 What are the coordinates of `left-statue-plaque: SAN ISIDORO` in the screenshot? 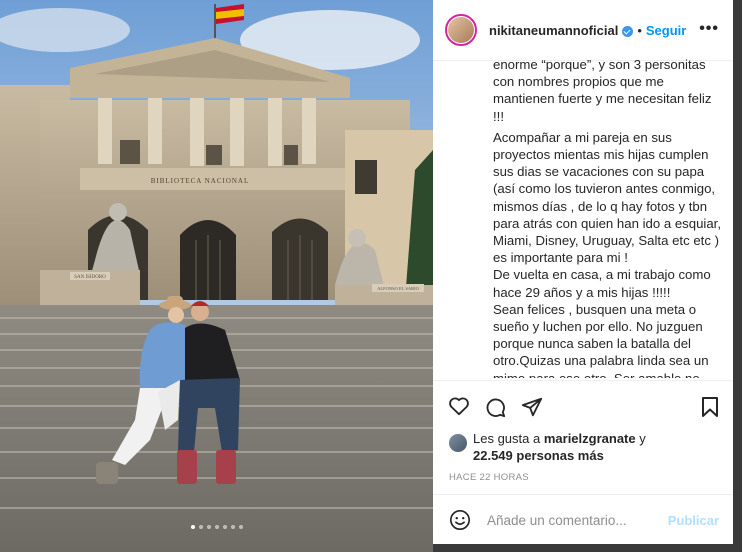 It's located at (90, 277).